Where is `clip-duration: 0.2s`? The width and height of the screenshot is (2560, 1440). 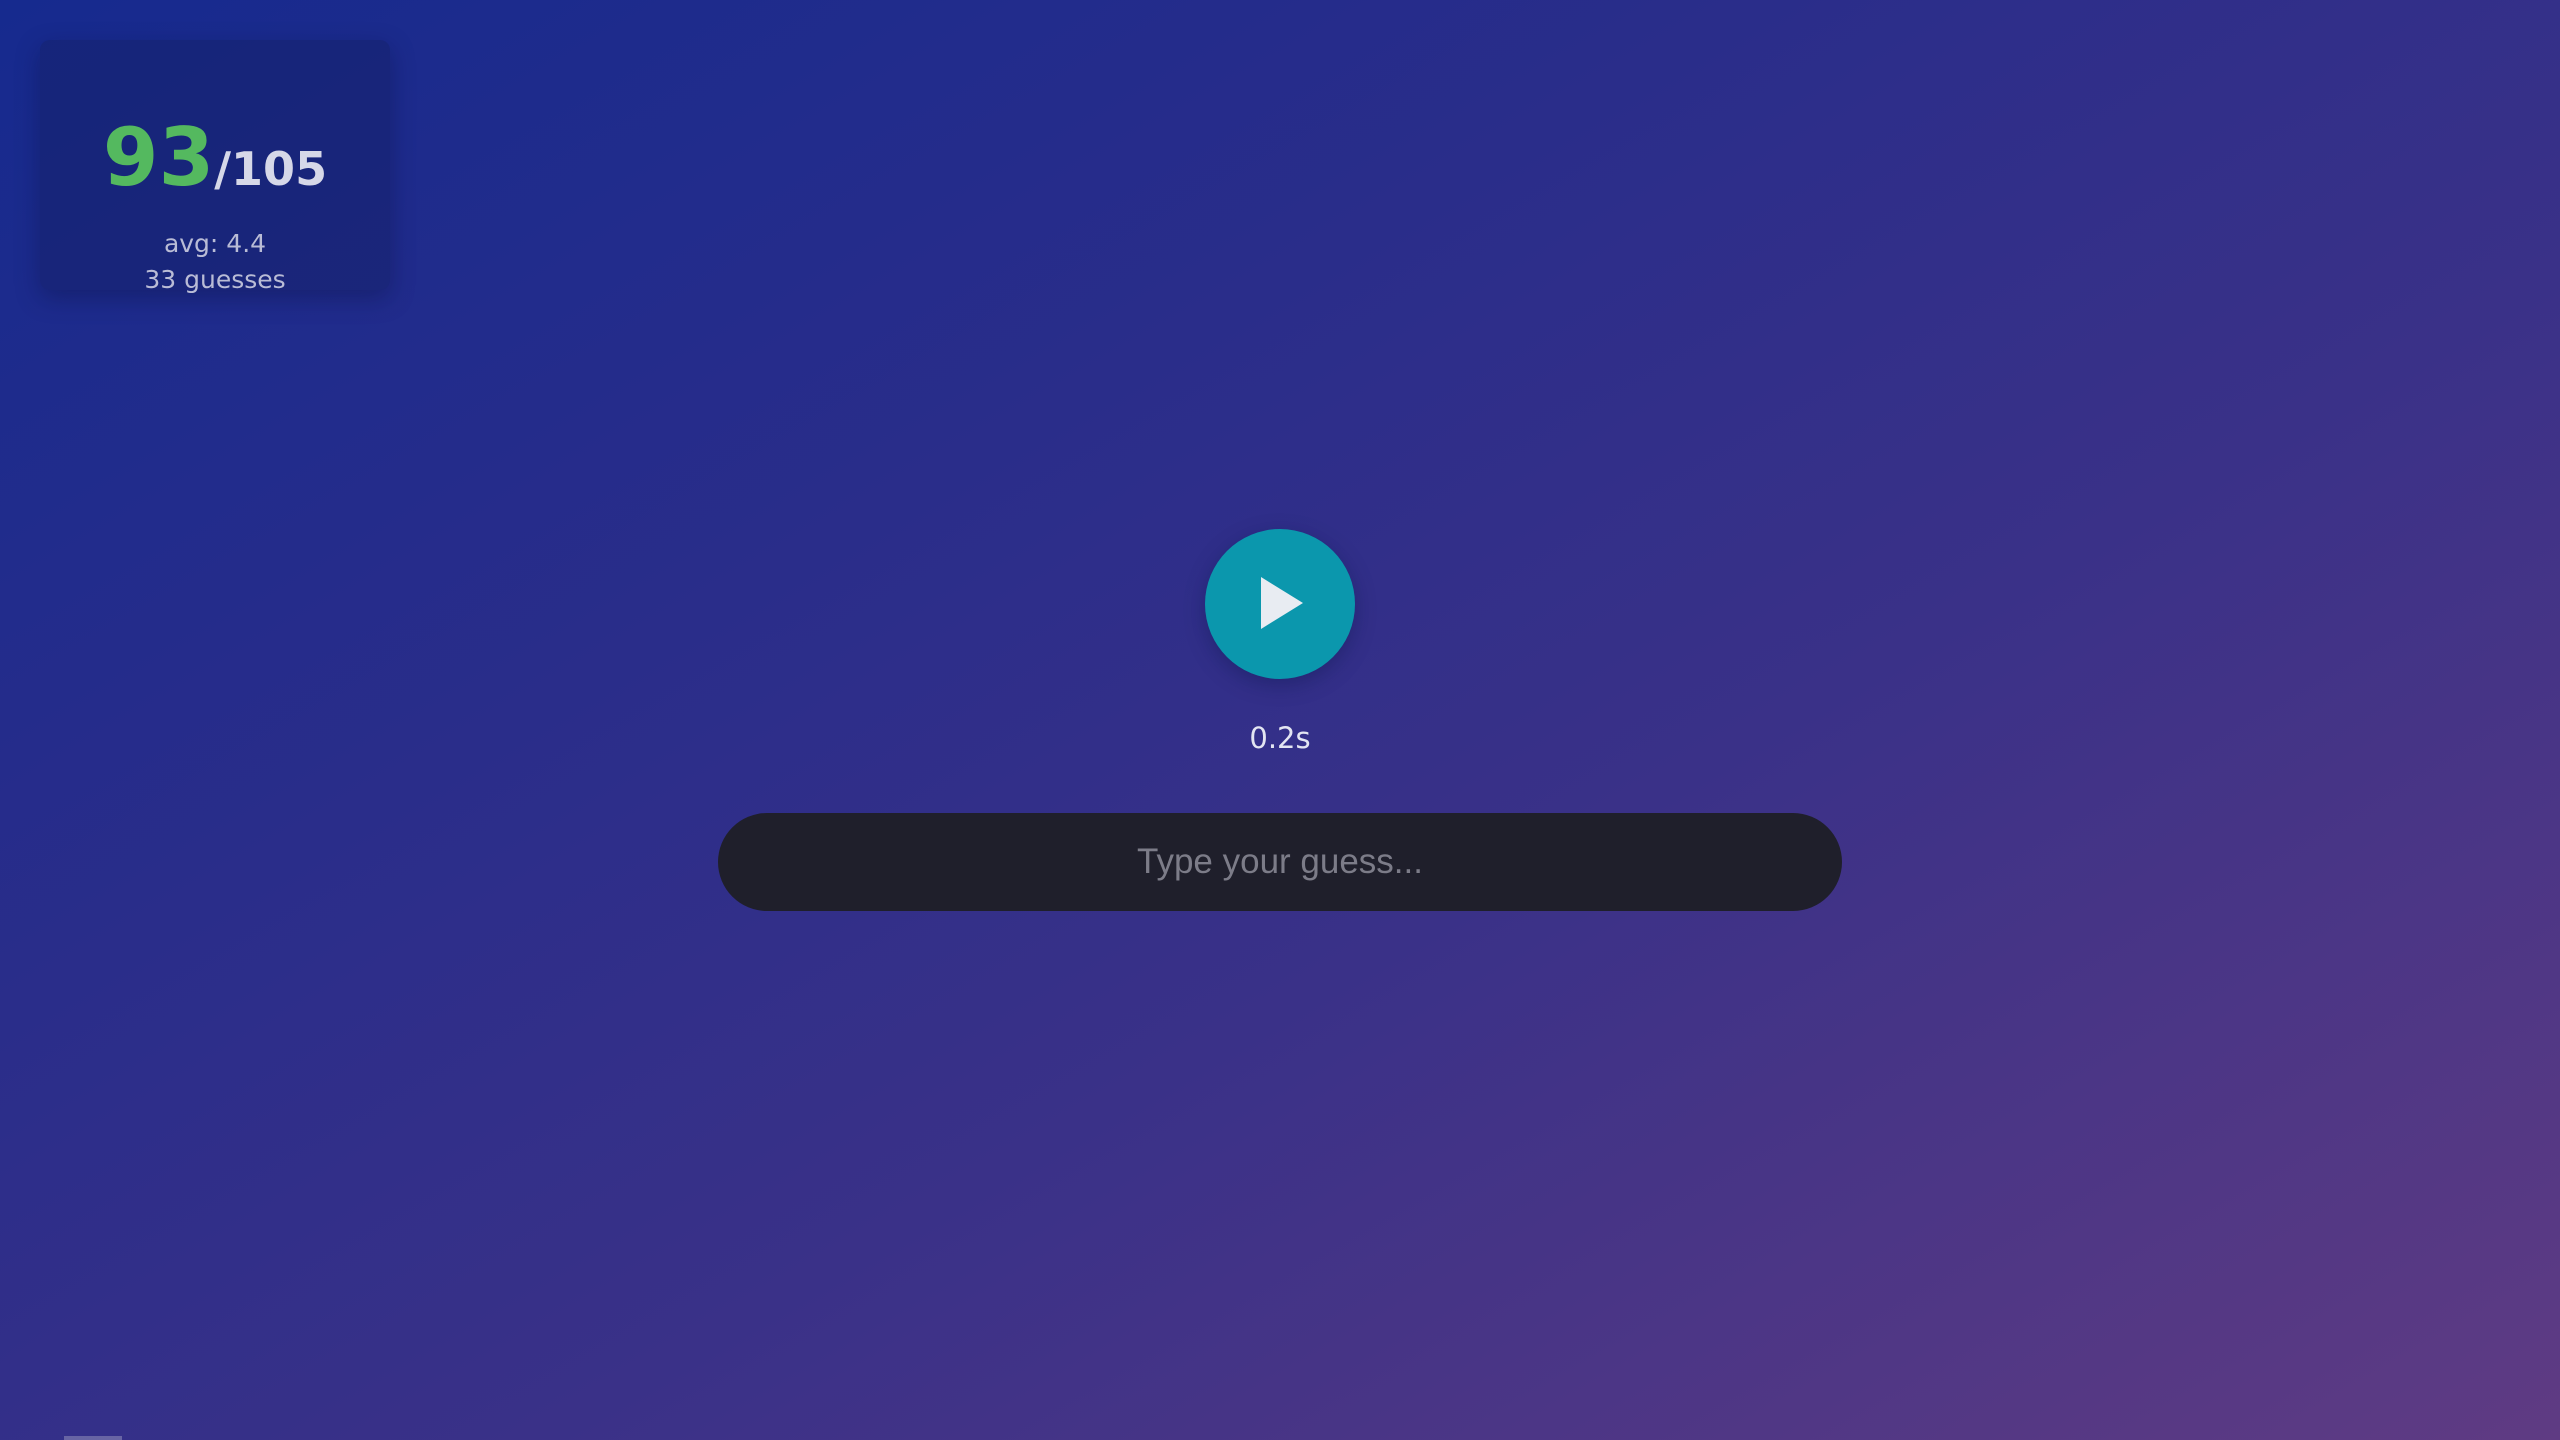
clip-duration: 0.2s is located at coordinates (1280, 738).